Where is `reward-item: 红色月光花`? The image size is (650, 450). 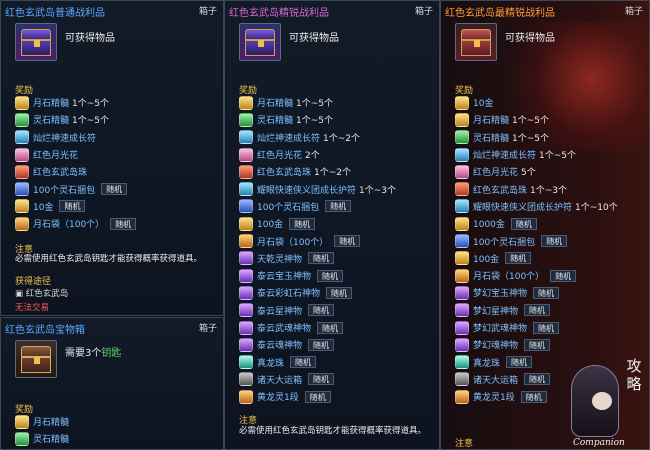 reward-item: 红色月光花 is located at coordinates (75, 154).